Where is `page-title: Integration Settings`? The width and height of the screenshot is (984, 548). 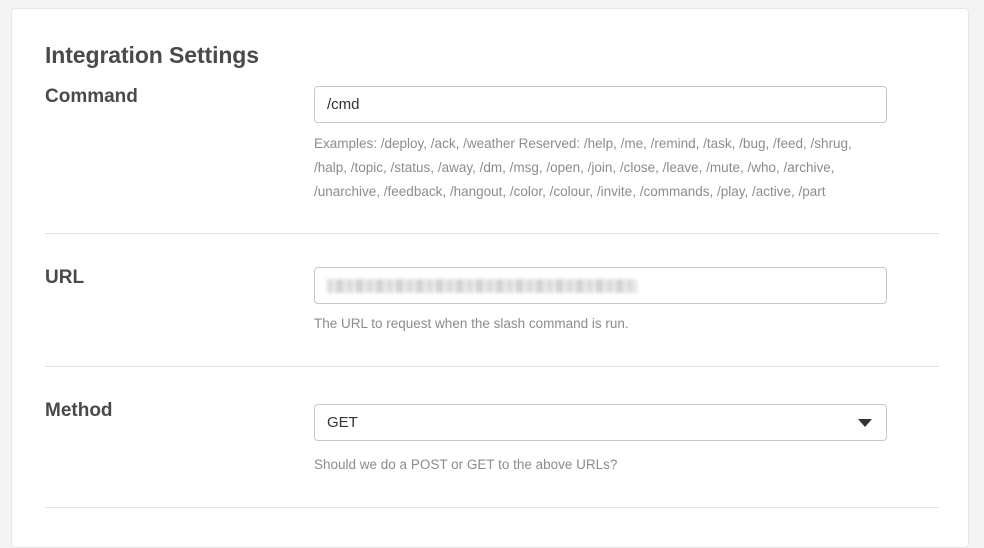
page-title: Integration Settings is located at coordinates (152, 55).